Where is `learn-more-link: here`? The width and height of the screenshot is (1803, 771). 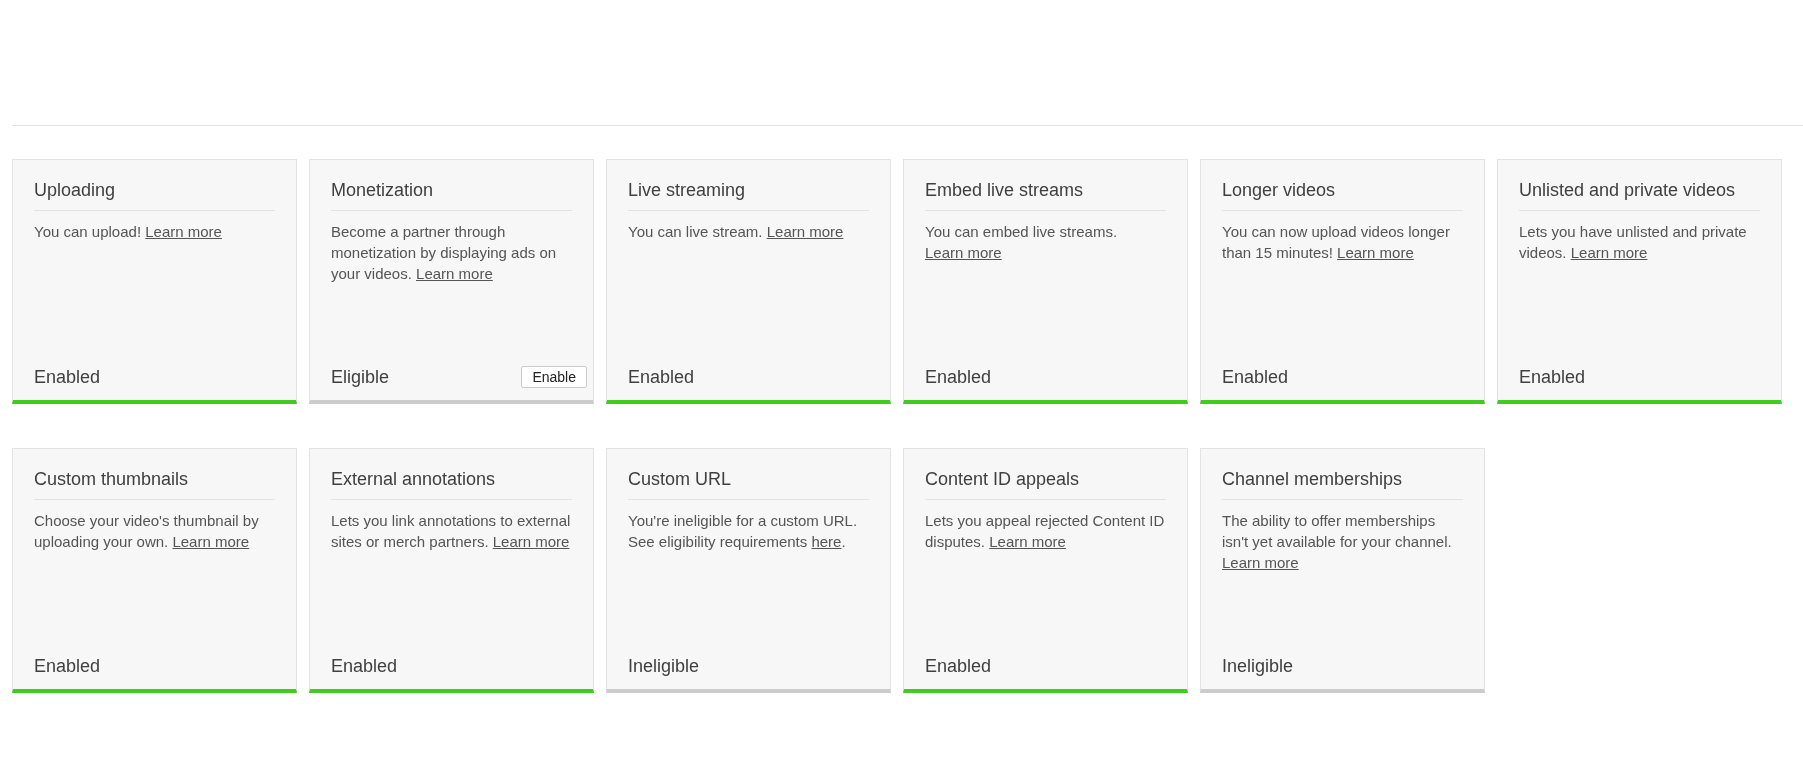 learn-more-link: here is located at coordinates (826, 541).